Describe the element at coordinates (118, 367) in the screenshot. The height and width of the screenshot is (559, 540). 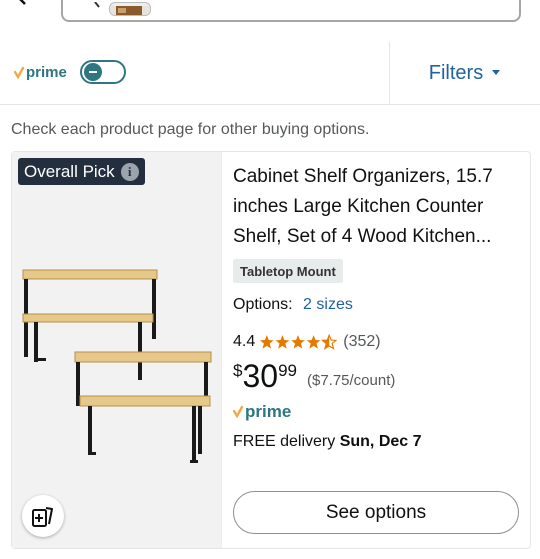
I see `product-image` at that location.